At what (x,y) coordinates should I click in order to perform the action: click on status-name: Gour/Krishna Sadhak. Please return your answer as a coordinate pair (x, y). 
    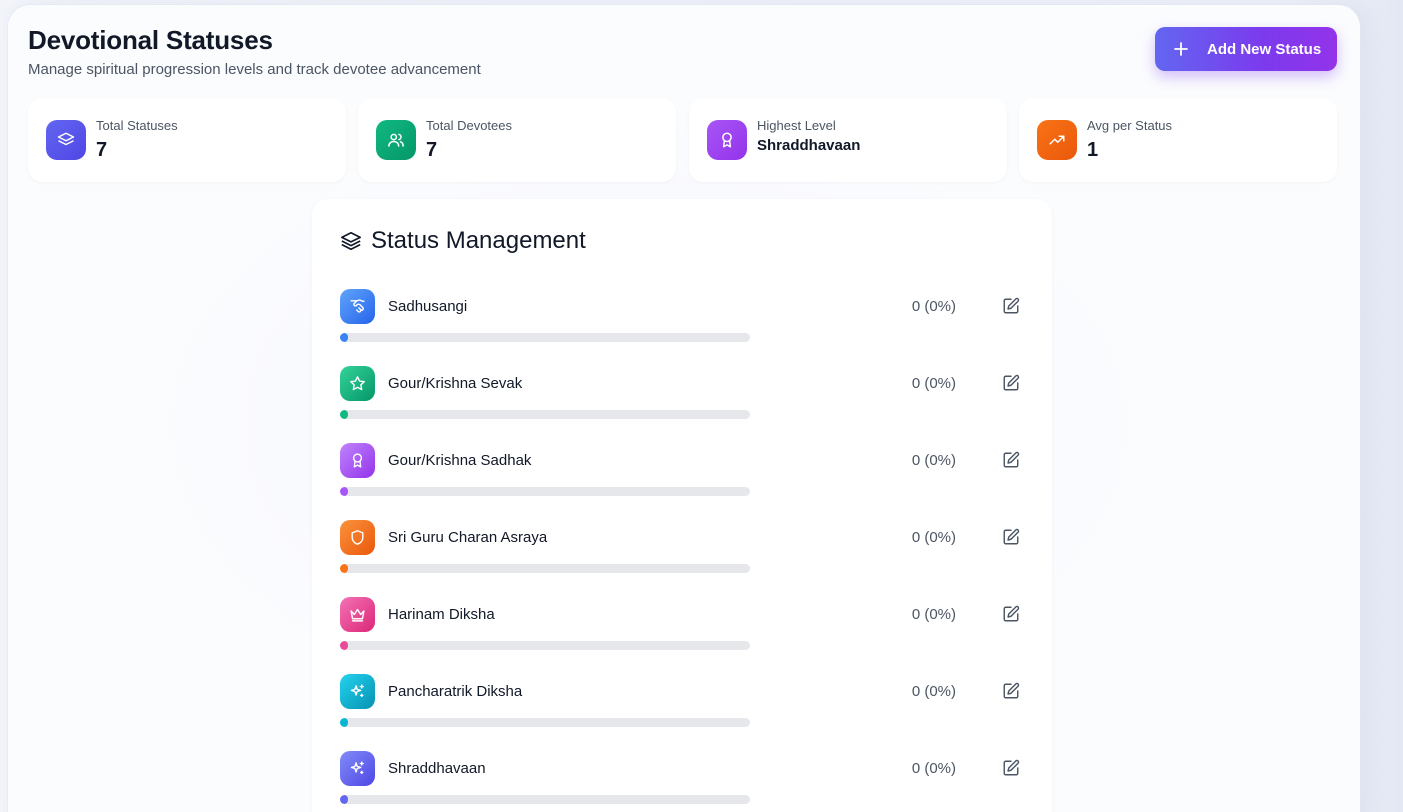
    Looking at the image, I should click on (460, 460).